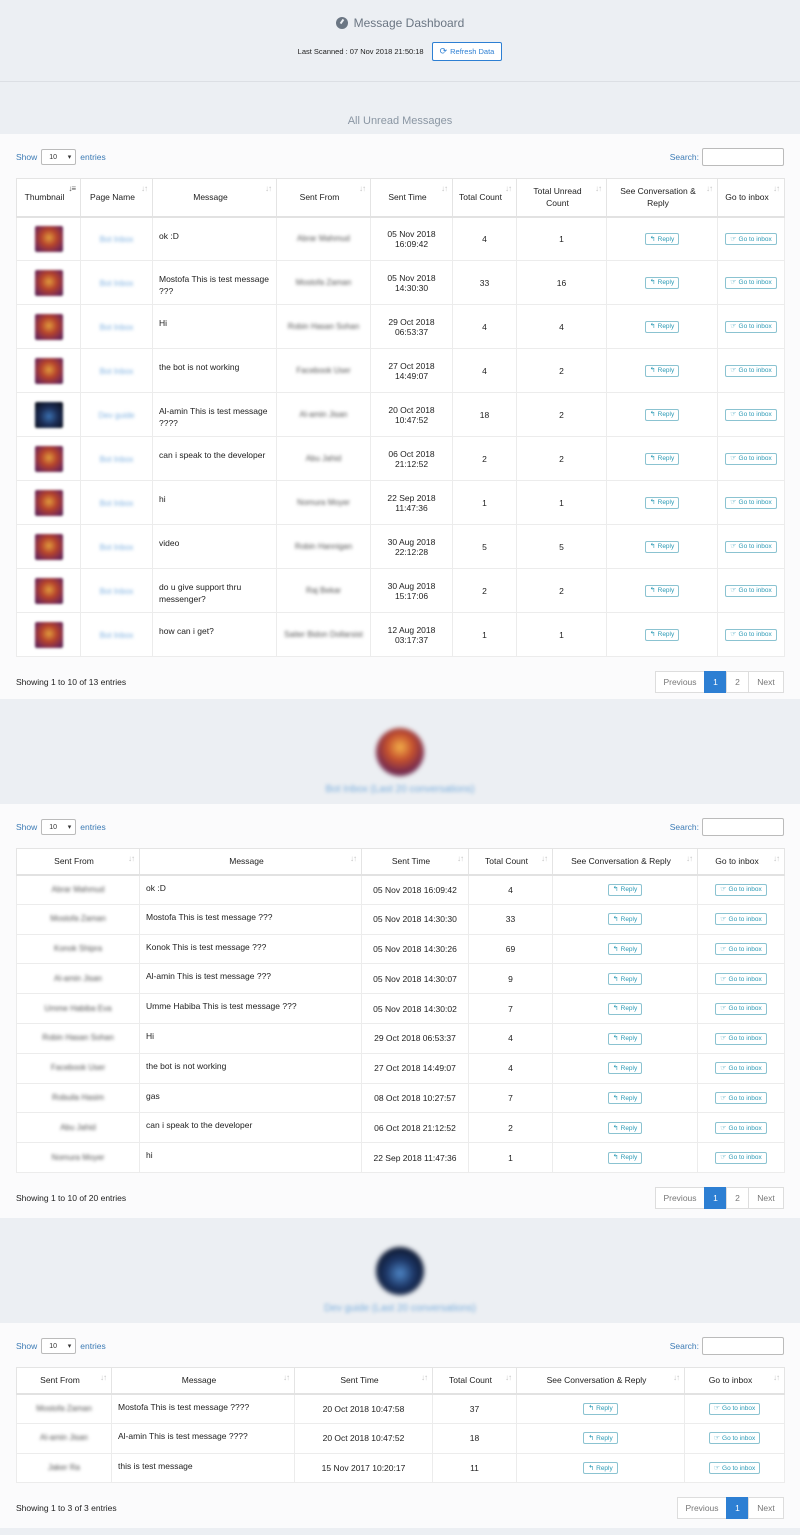  Describe the element at coordinates (400, 789) in the screenshot. I see `page-caption: Bot Inbox (Last 20 conversations)` at that location.